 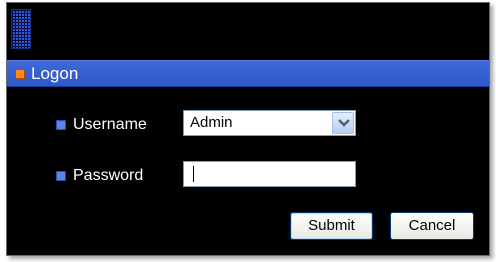 What do you see at coordinates (110, 124) in the screenshot?
I see `username-label: Username` at bounding box center [110, 124].